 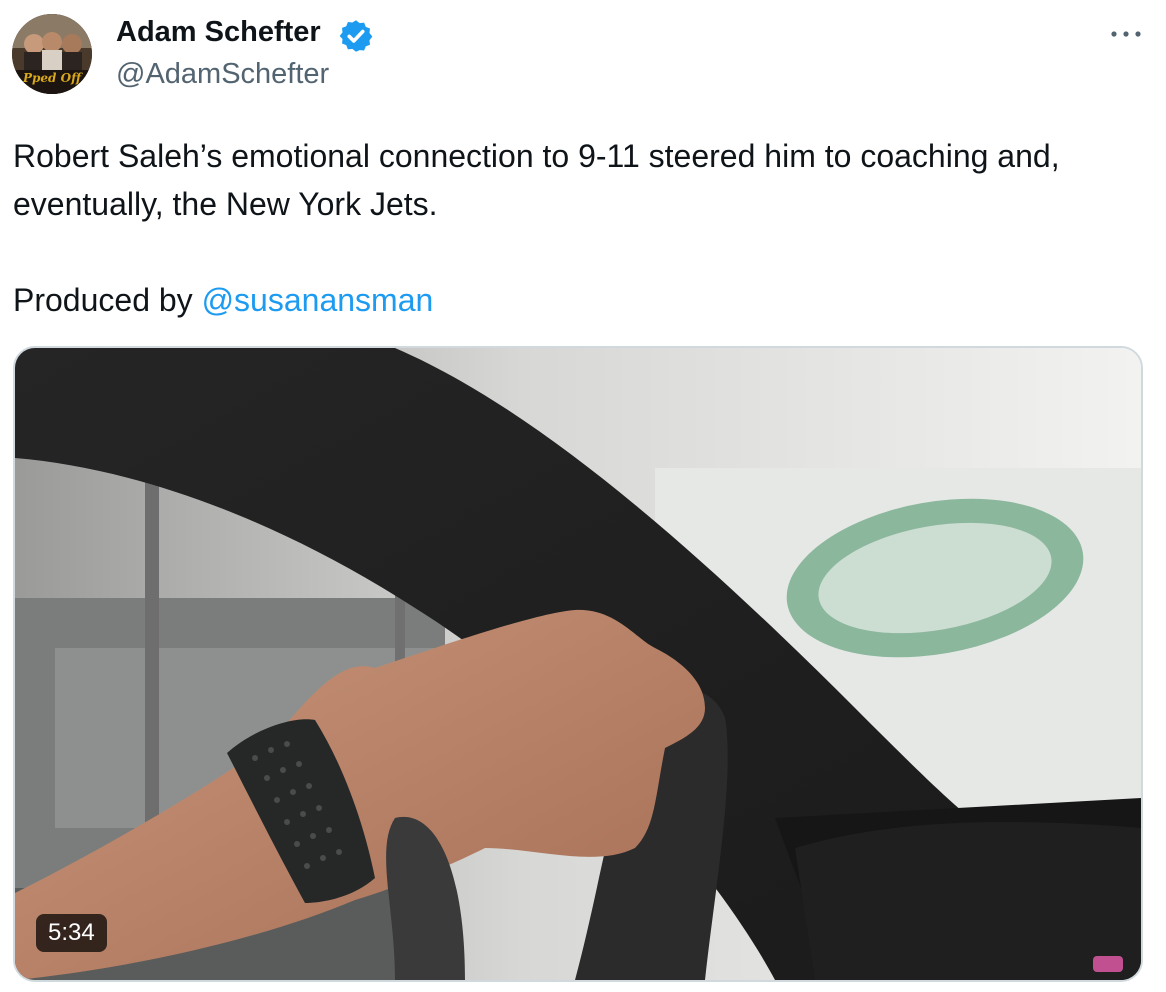 What do you see at coordinates (1126, 34) in the screenshot?
I see `more-dots-icon` at bounding box center [1126, 34].